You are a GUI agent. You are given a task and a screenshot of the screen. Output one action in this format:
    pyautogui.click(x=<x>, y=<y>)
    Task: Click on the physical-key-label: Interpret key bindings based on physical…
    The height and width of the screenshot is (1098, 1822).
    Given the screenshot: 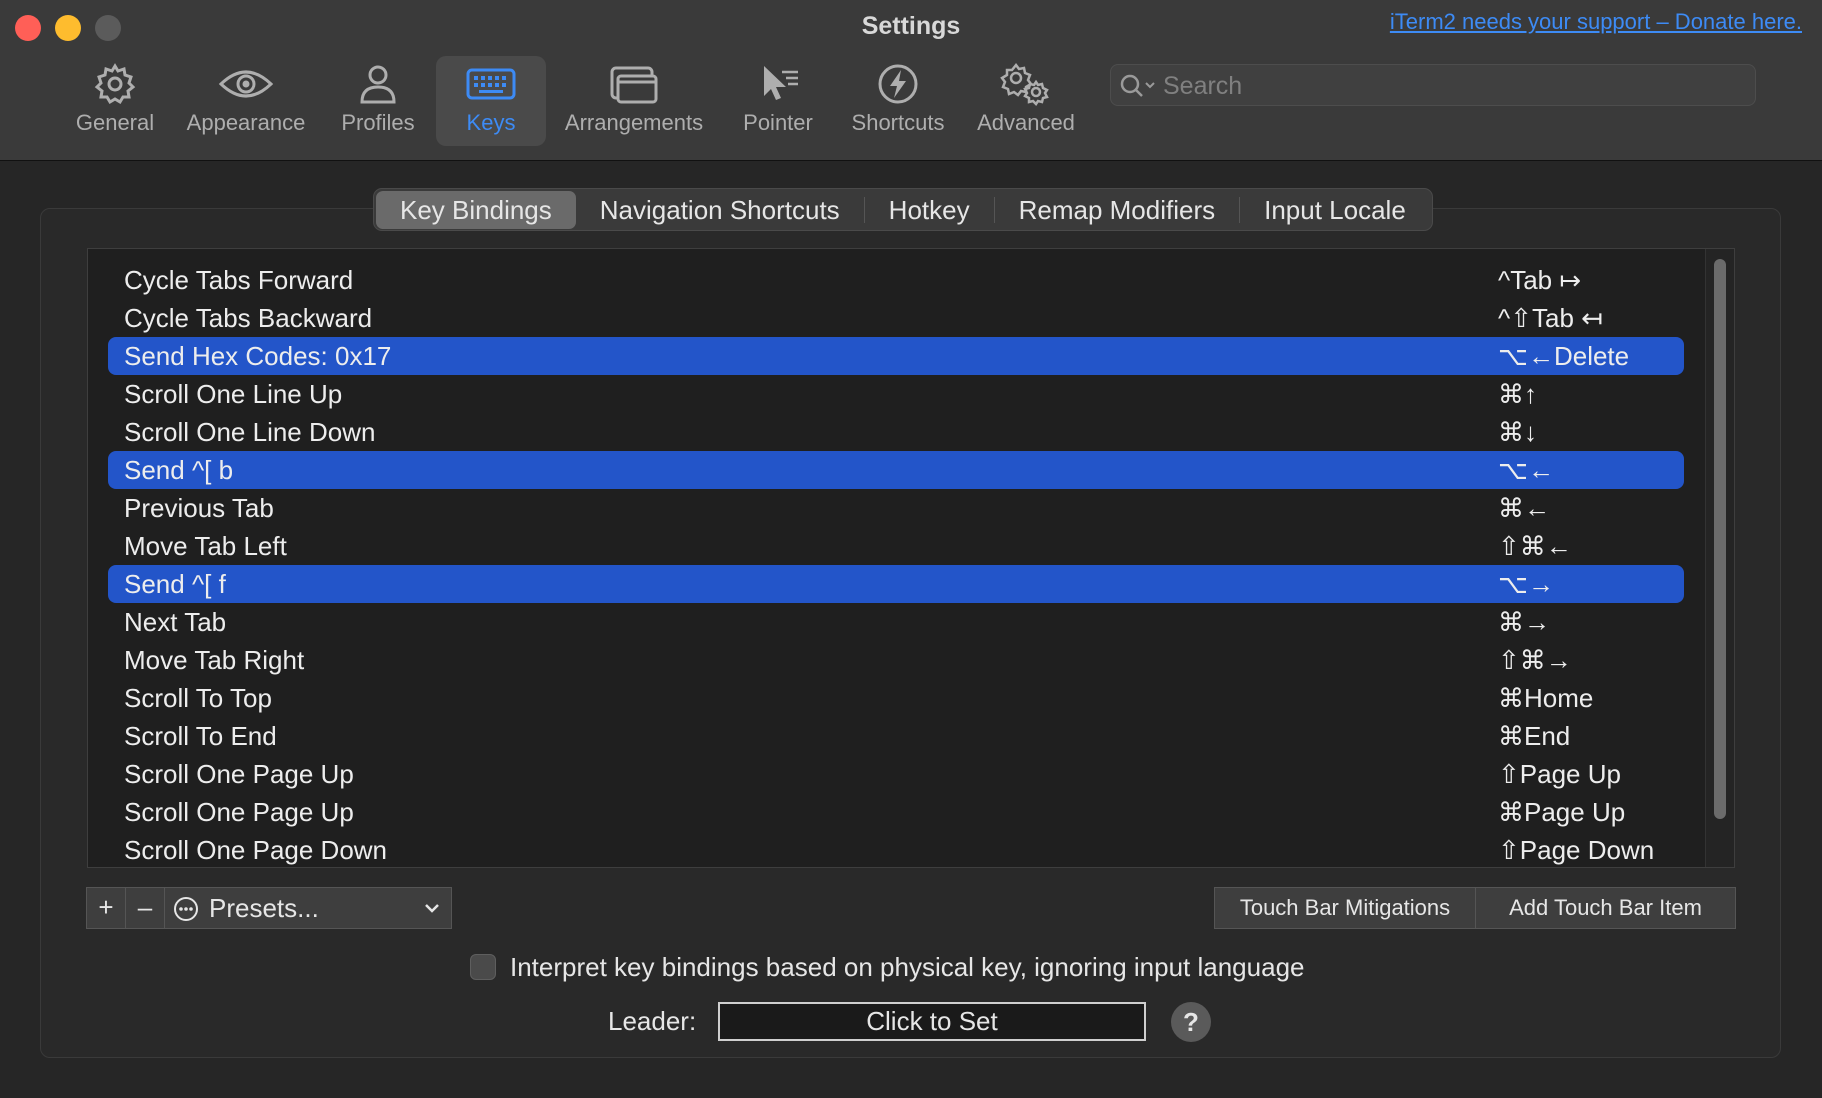 What is the action you would take?
    pyautogui.click(x=907, y=967)
    